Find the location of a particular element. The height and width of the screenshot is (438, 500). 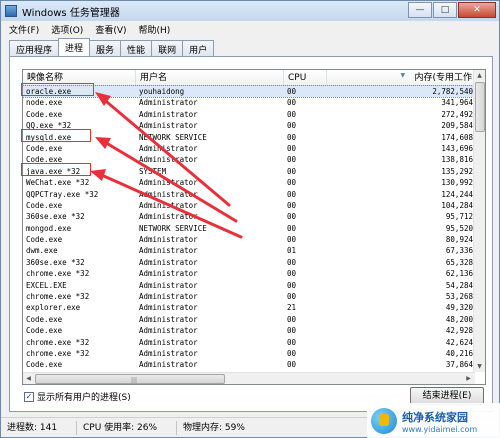

process-row: mongod.exe NETWORK SERVICE 00 95,520 is located at coordinates (249, 228).